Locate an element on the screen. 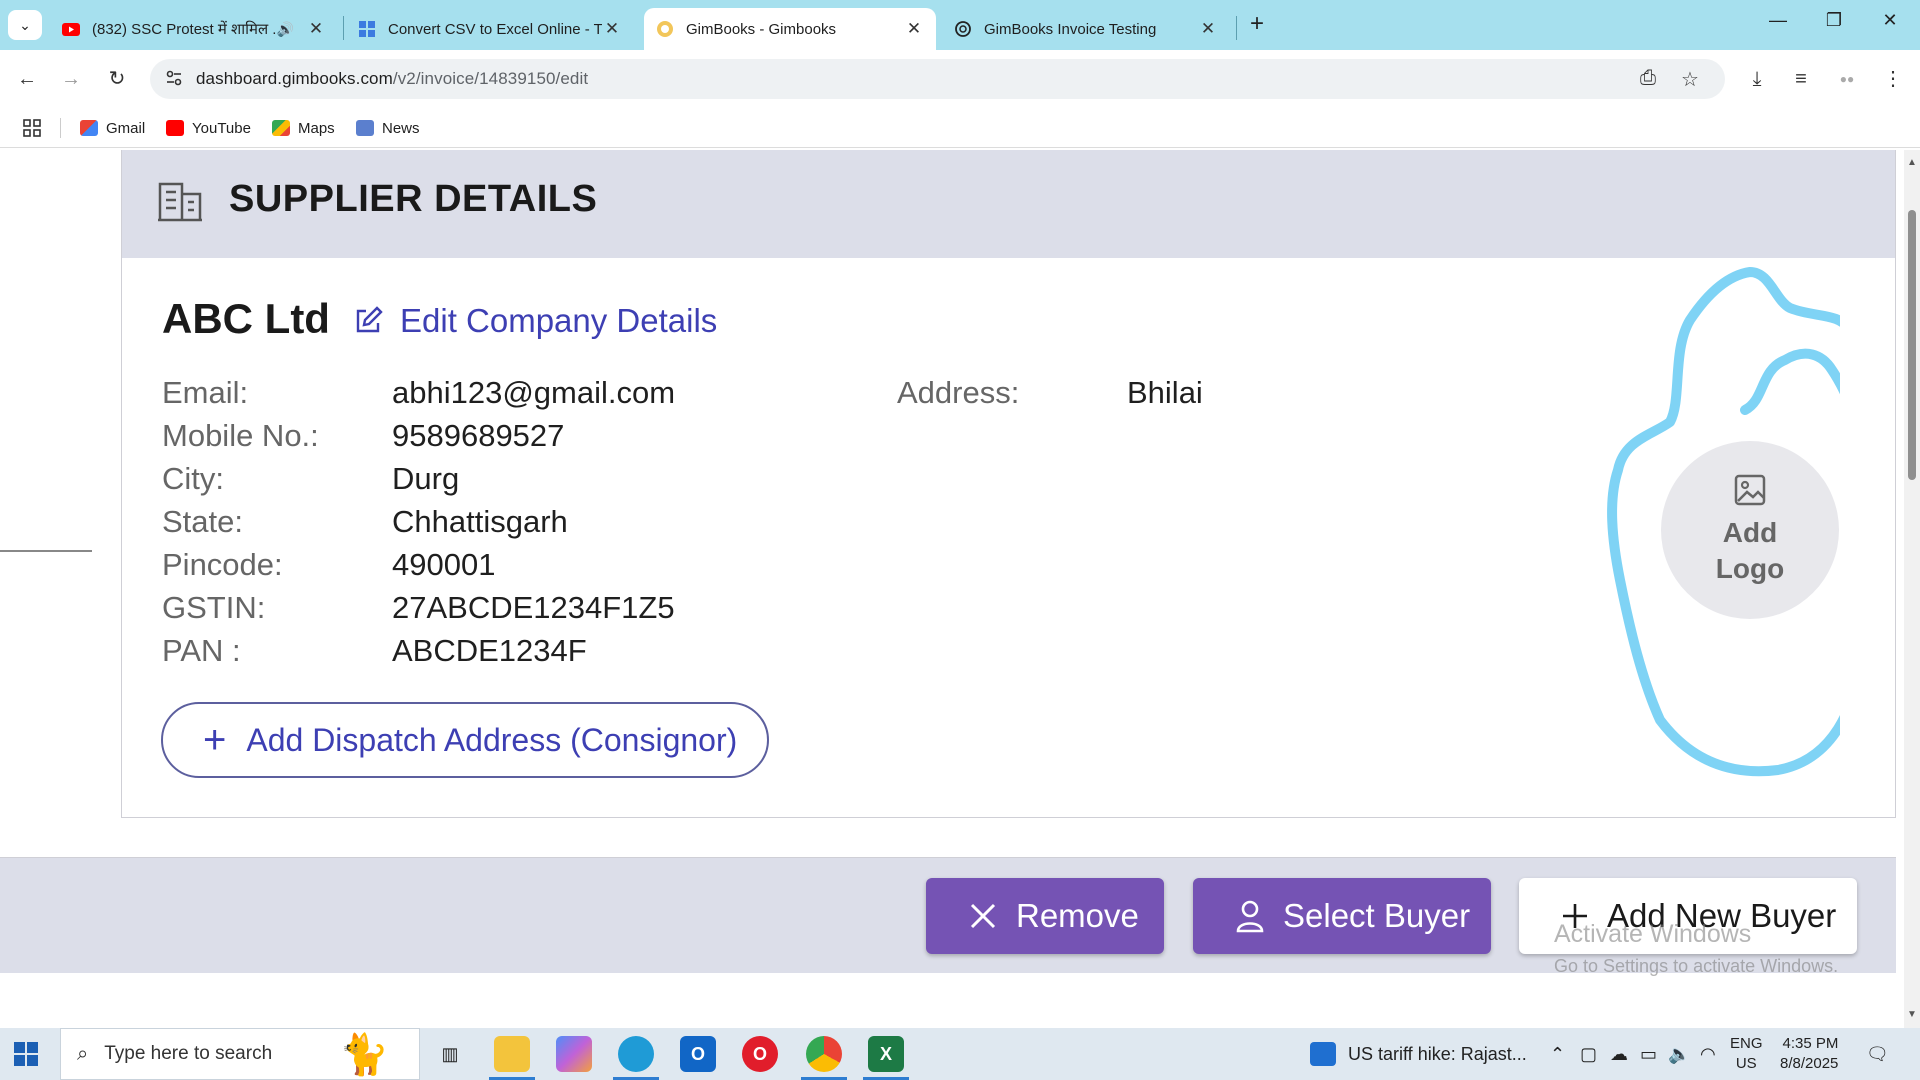  tab-gimbooks: GimBooks - Gimbooks ✕ is located at coordinates (790, 29).